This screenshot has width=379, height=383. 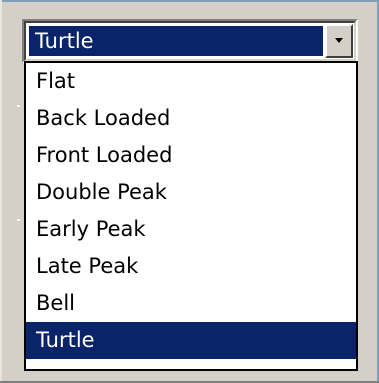 I want to click on list-item-double-peak: Double Peak, so click(x=191, y=192).